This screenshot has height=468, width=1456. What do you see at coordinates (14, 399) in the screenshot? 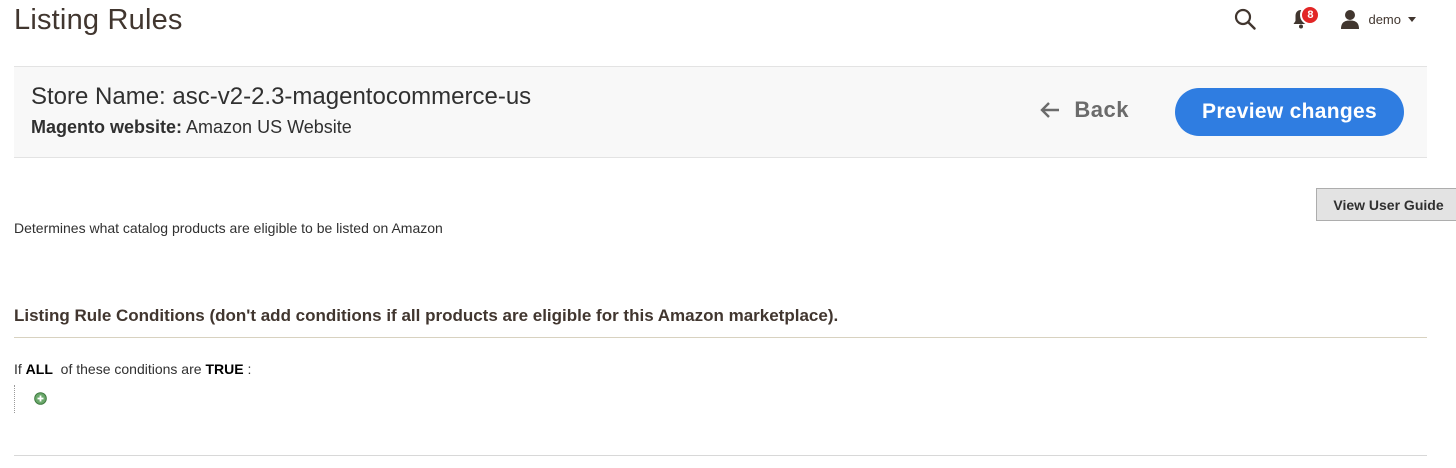
I see `conditions-tree-guide` at bounding box center [14, 399].